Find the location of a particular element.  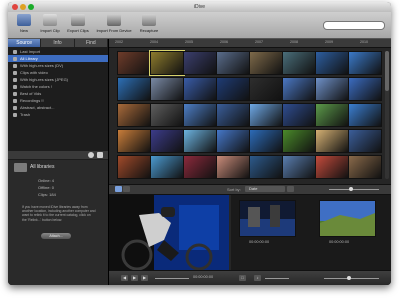

scrub-slider is located at coordinates (172, 278).